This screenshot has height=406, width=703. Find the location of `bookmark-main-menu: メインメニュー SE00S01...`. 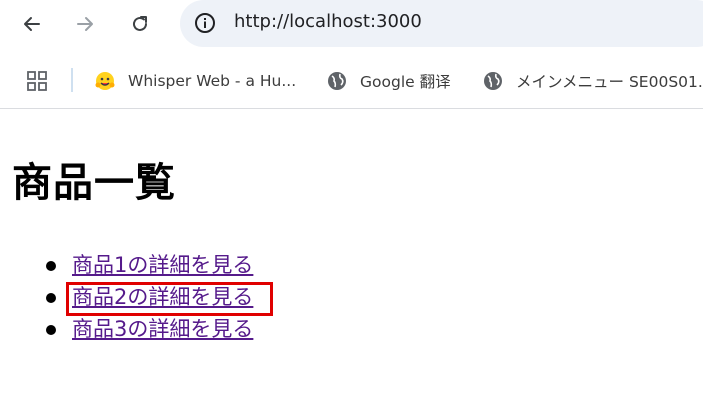

bookmark-main-menu: メインメニュー SE00S01... is located at coordinates (592, 81).